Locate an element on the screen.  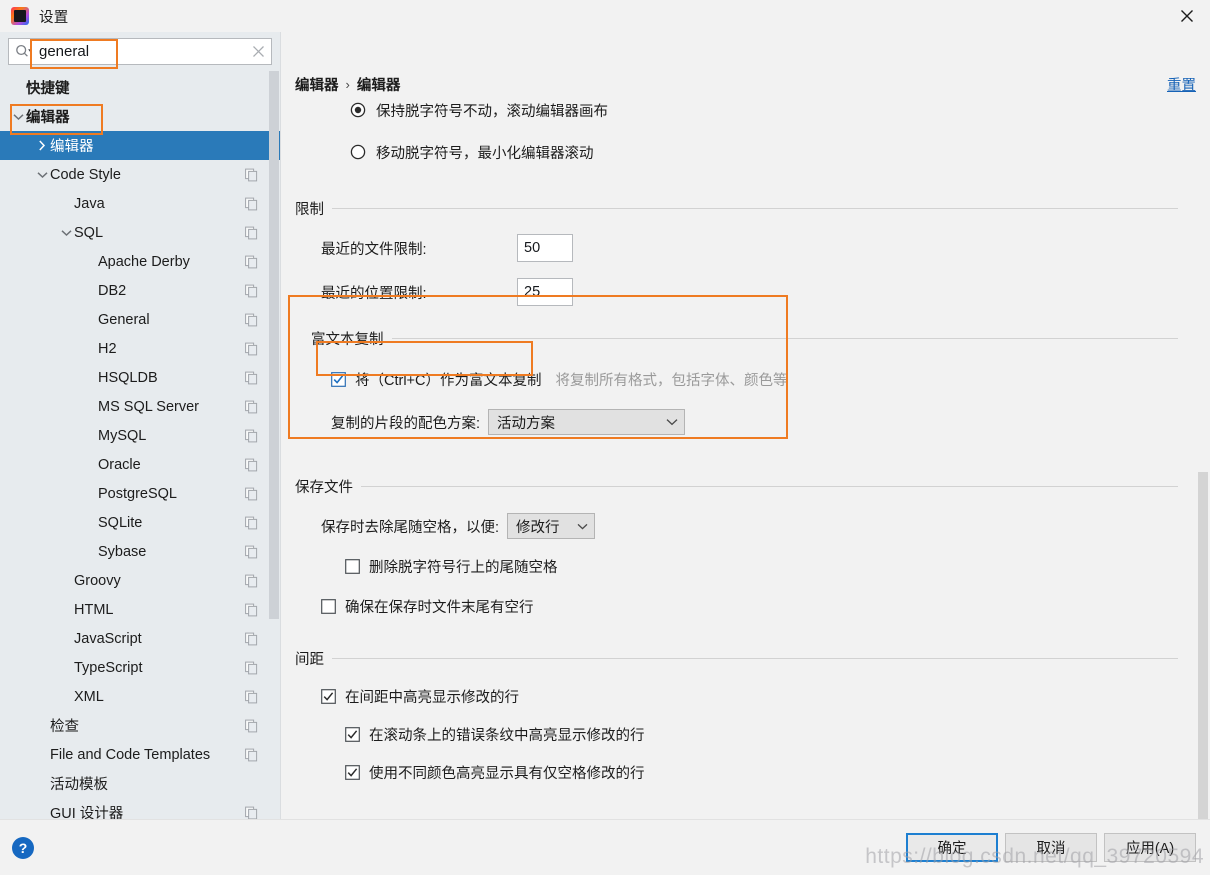
search-input is located at coordinates (141, 51).